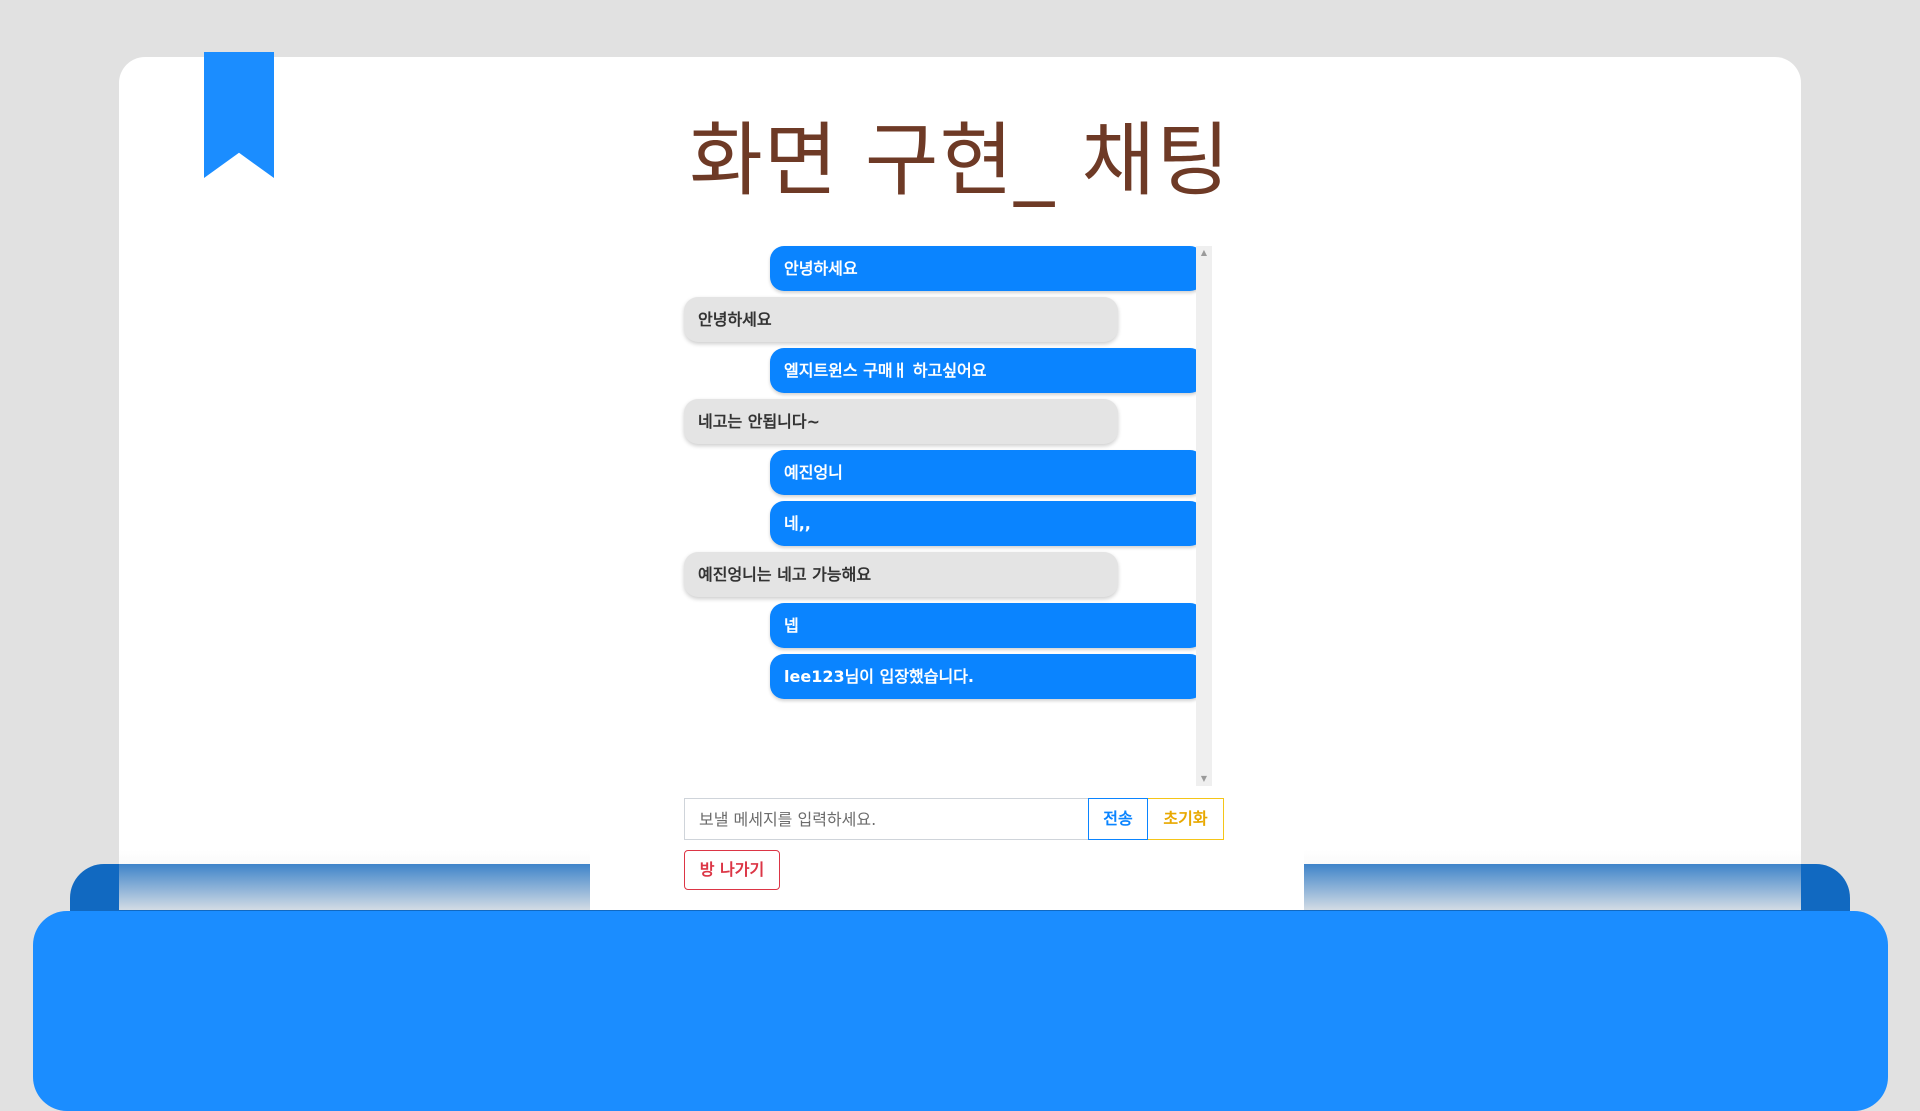  I want to click on chat-message-received: 안녕하세요, so click(901, 319).